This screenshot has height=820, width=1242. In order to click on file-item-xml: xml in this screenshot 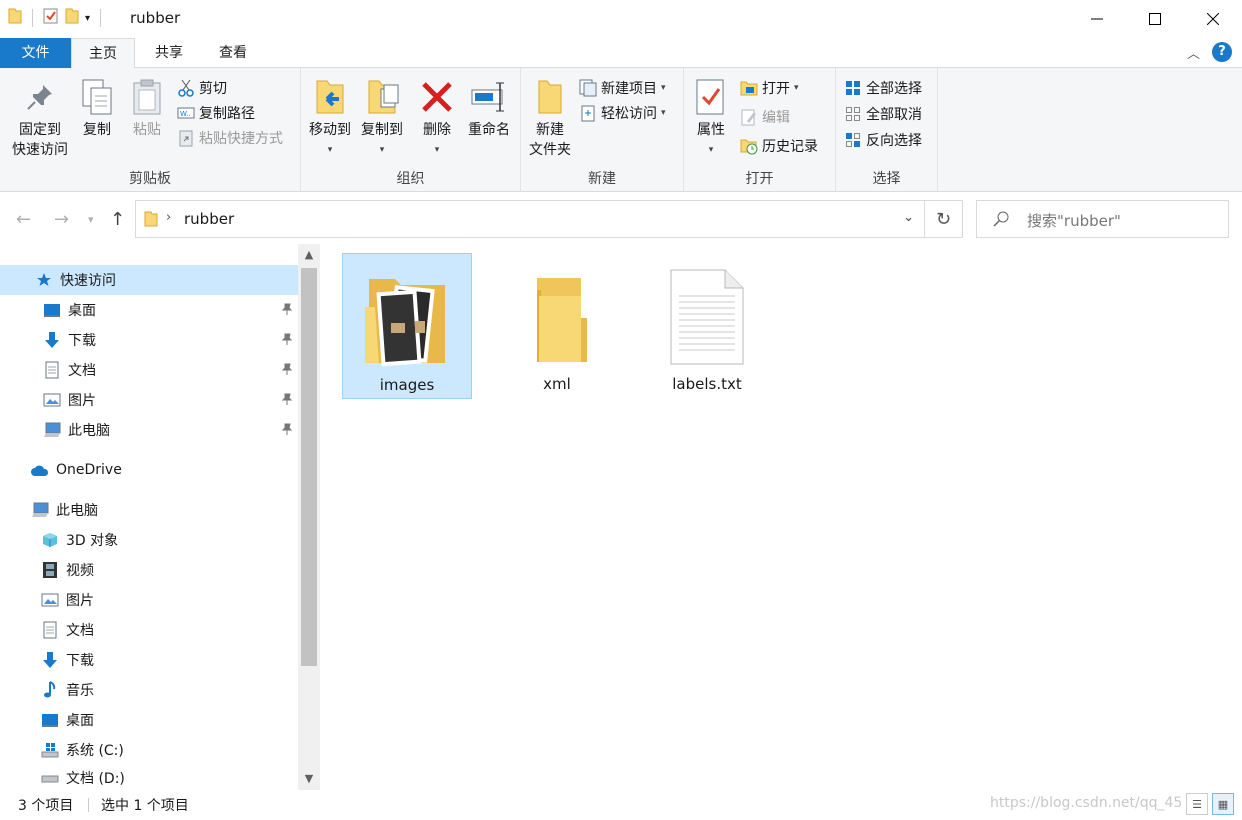, I will do `click(557, 326)`.